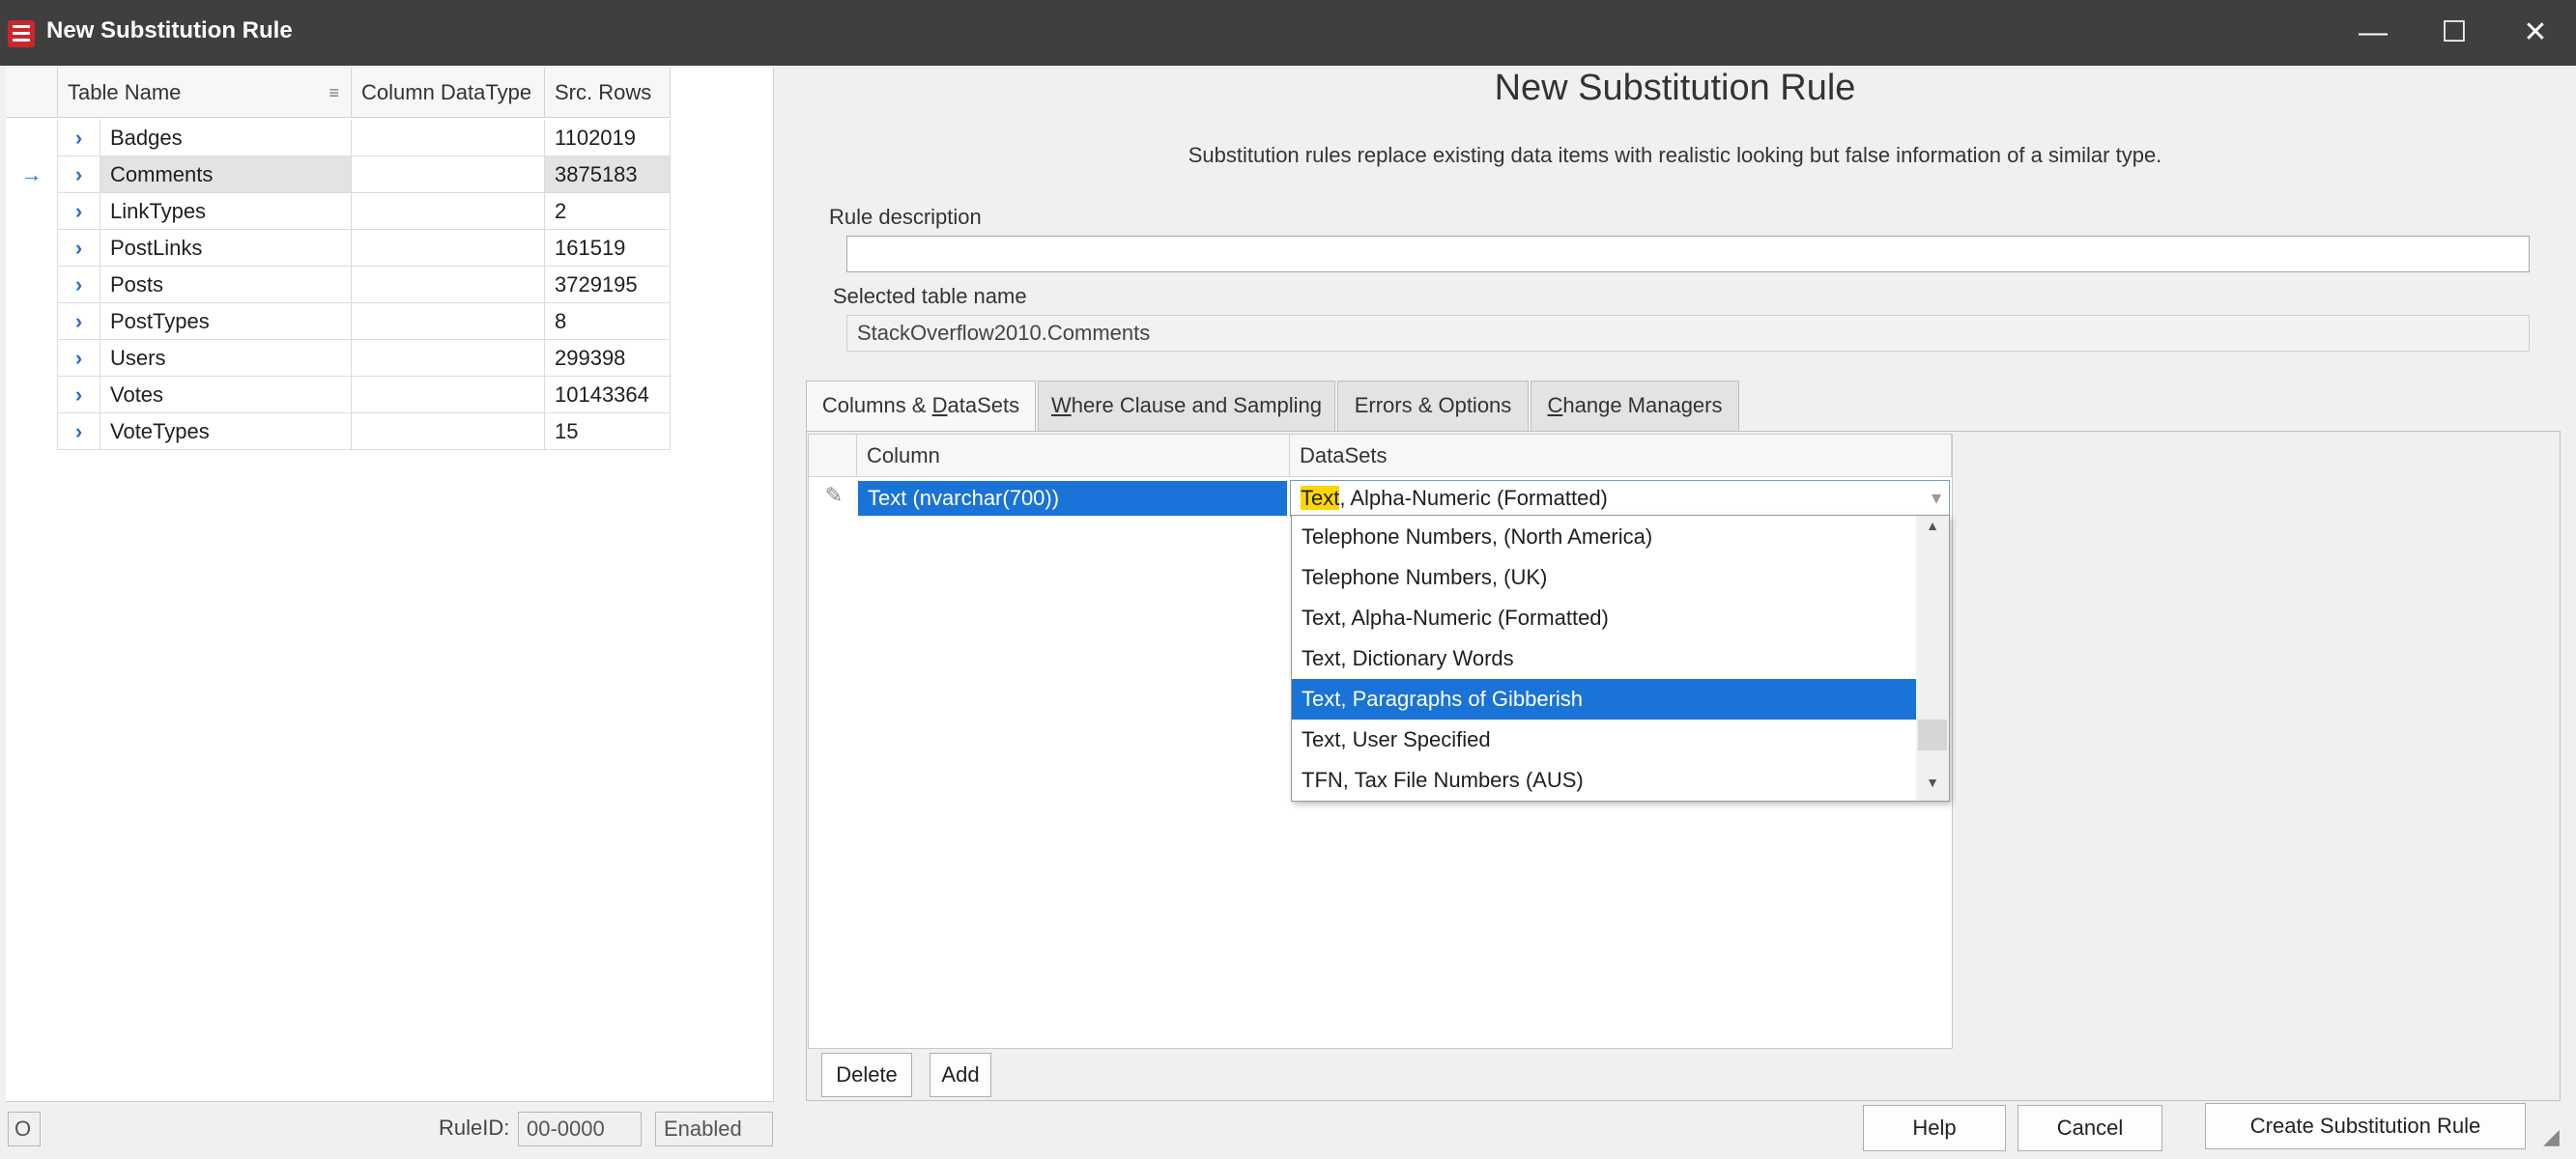  Describe the element at coordinates (2090, 1128) in the screenshot. I see `cancel-button: Cancel` at that location.